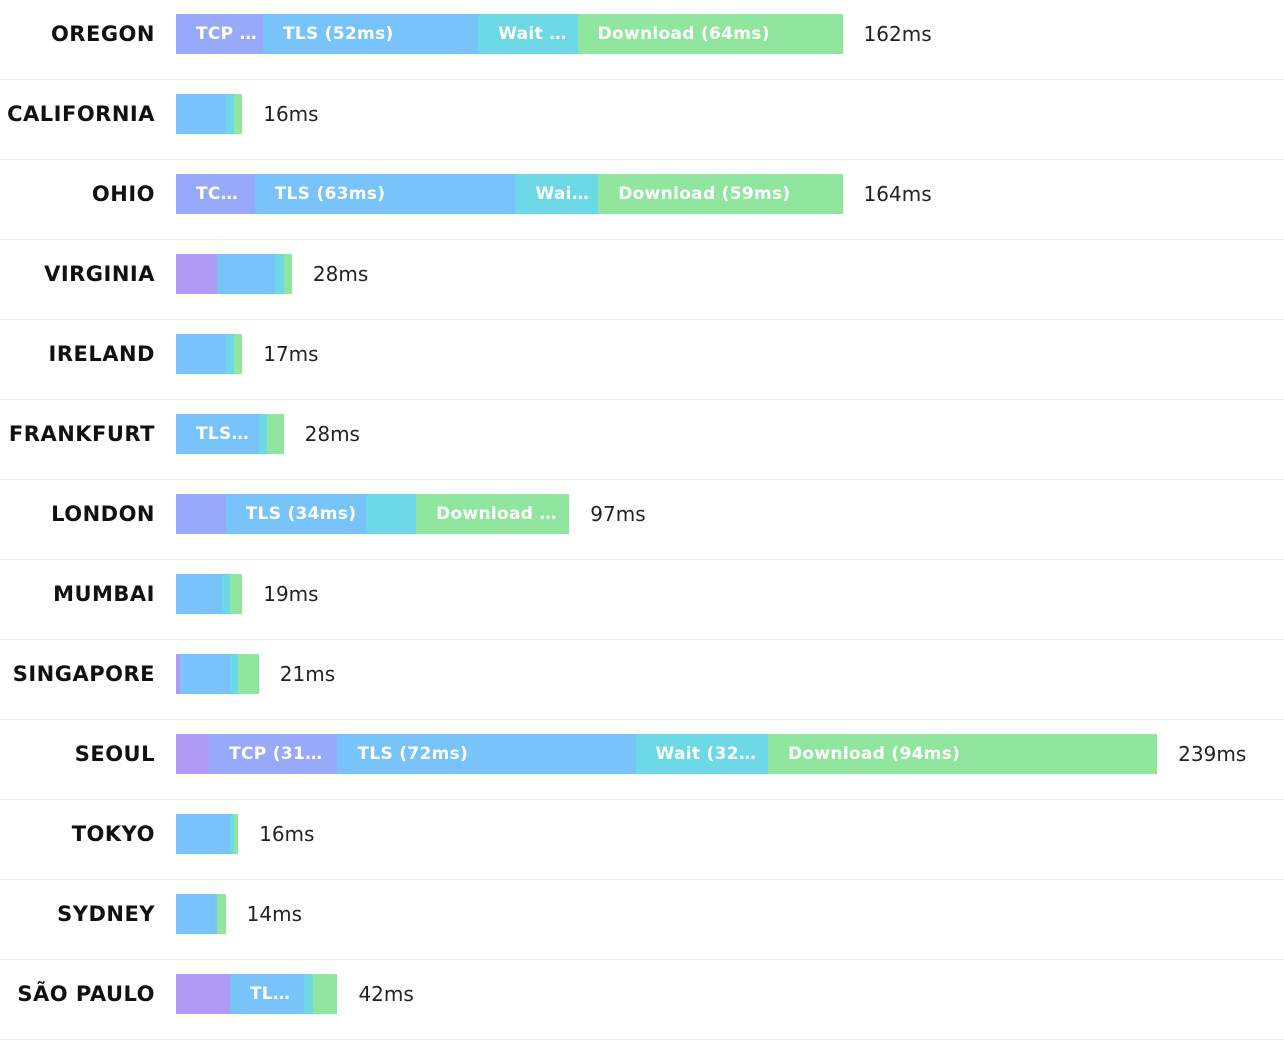 This screenshot has height=1042, width=1284. I want to click on bar-segment-download: Download (37ms), so click(493, 514).